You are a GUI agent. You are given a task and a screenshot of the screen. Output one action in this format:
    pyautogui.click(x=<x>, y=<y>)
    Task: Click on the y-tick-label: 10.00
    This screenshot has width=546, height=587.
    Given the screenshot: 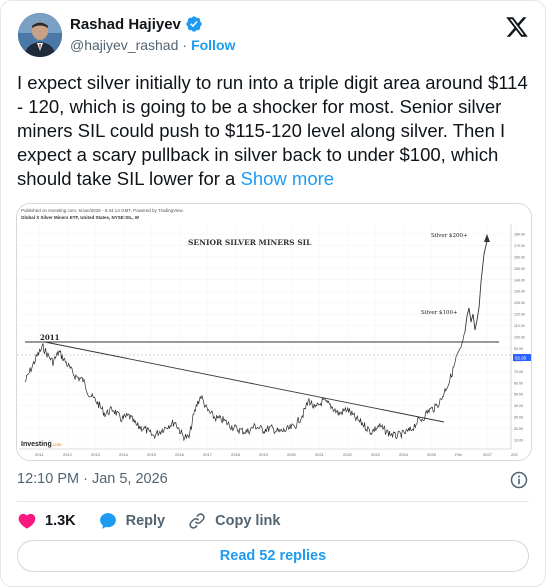 What is the action you would take?
    pyautogui.click(x=518, y=441)
    